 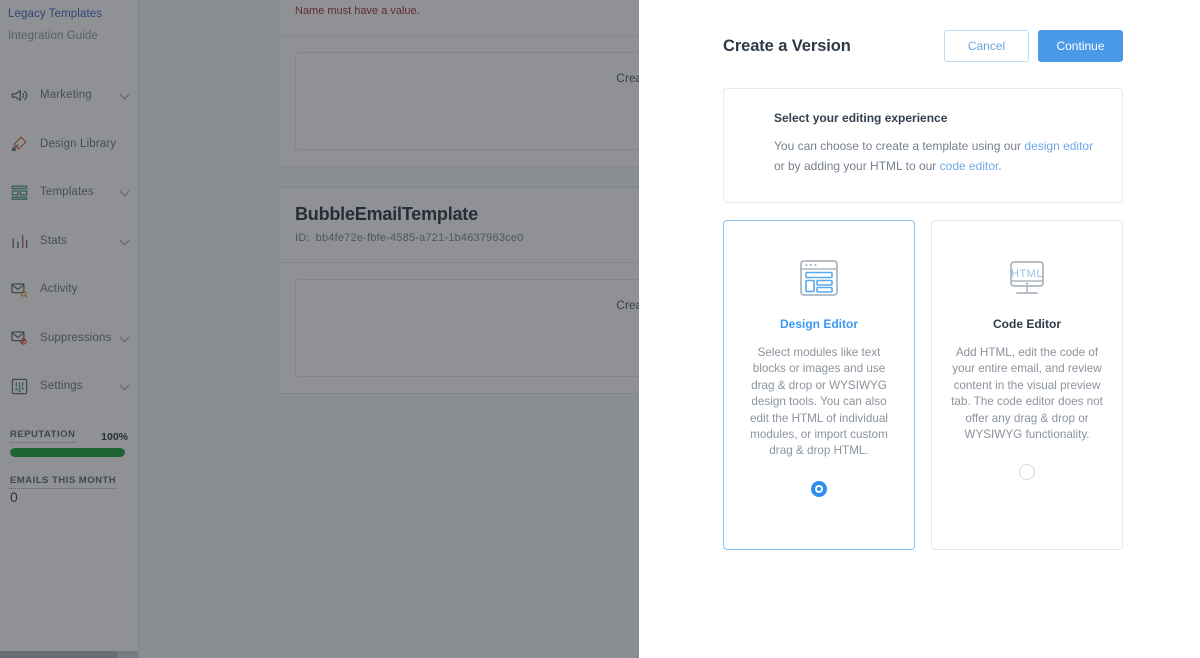 What do you see at coordinates (819, 488) in the screenshot?
I see `radio-design-editor` at bounding box center [819, 488].